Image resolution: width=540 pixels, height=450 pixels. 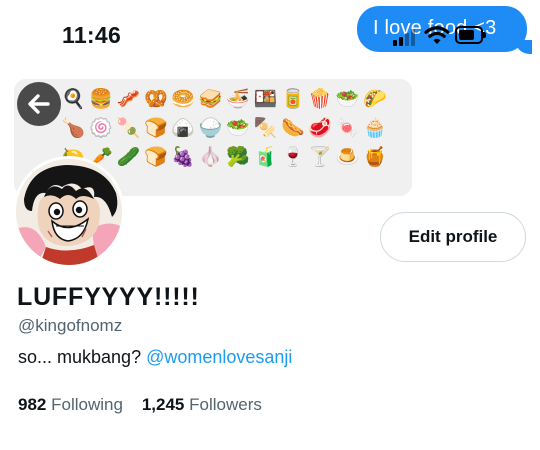 What do you see at coordinates (73, 128) in the screenshot?
I see `banner-emoji: 🍗` at bounding box center [73, 128].